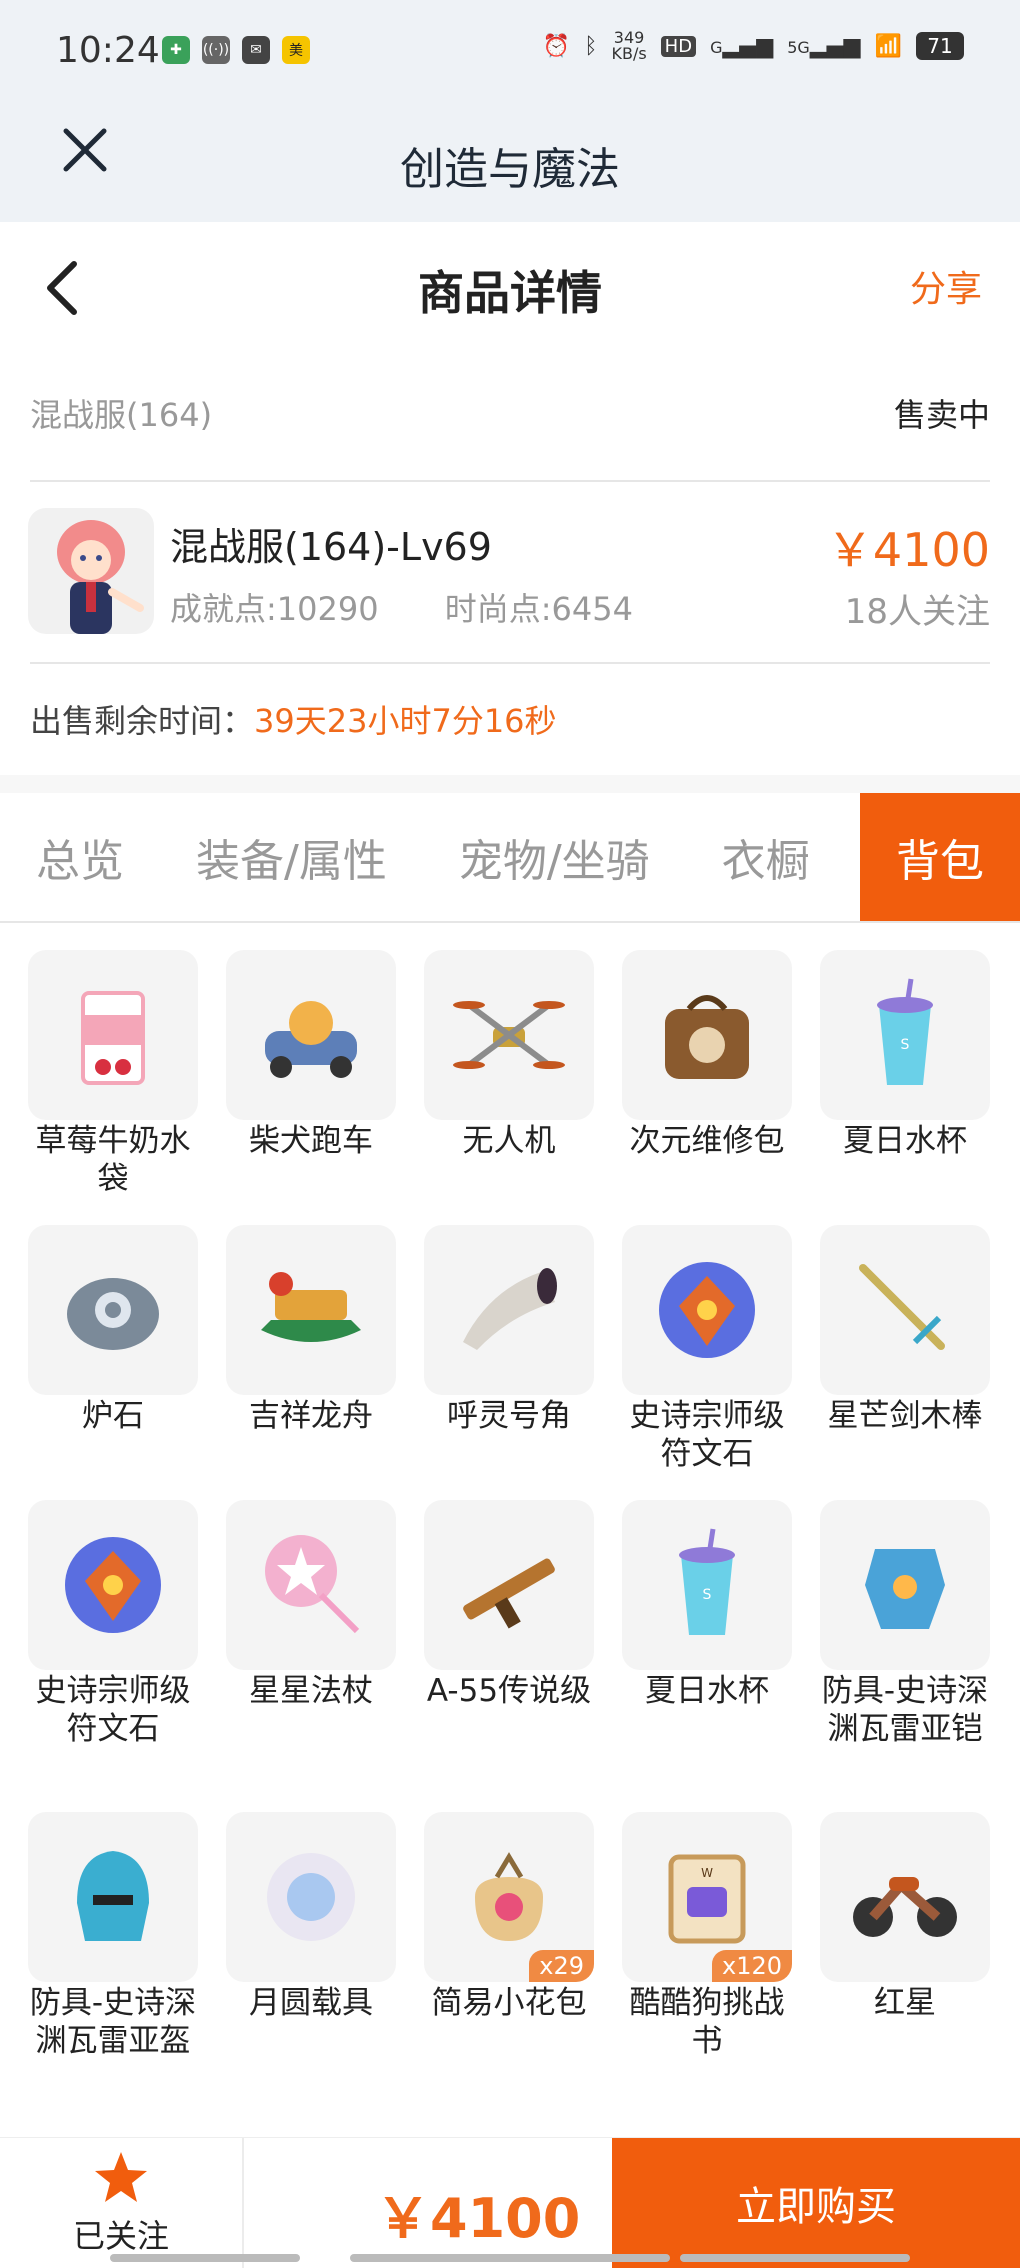  Describe the element at coordinates (113, 1160) in the screenshot. I see `item-label: 草莓牛奶水袋` at that location.